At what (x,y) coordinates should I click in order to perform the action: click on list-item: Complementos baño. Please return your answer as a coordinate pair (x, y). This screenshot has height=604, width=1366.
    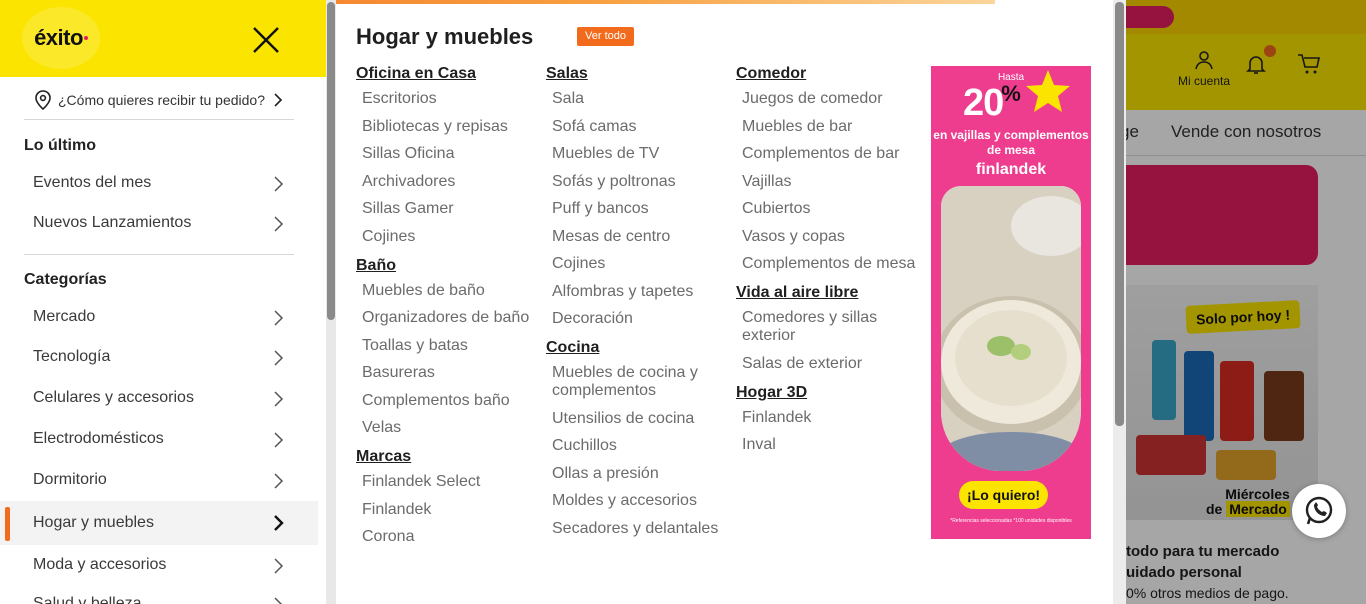
    Looking at the image, I should click on (448, 401).